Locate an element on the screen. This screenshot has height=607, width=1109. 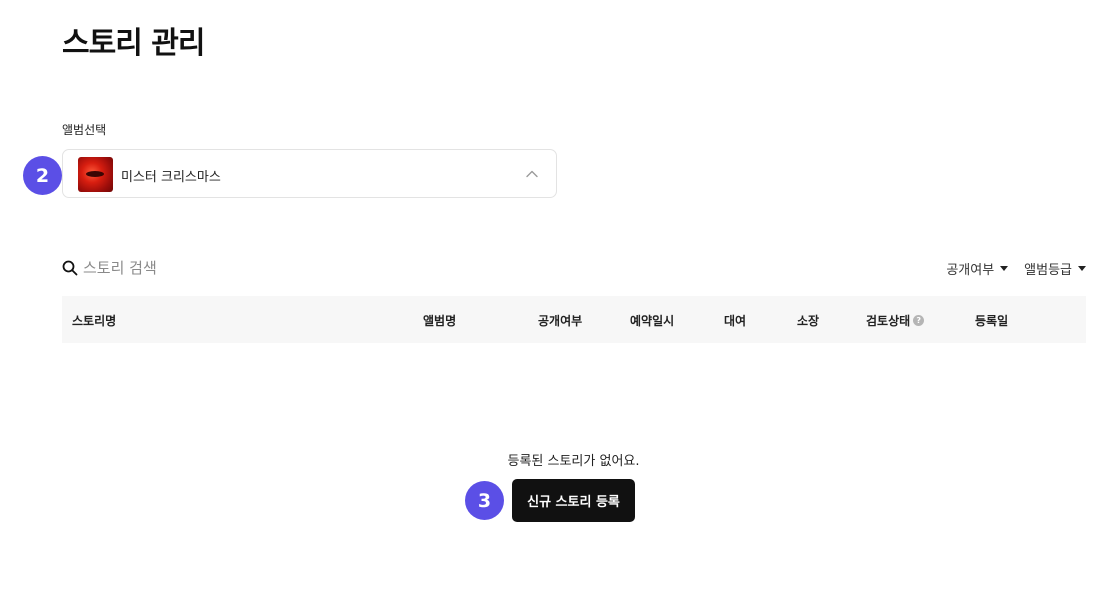
empty-state-message: 등록된 스토리가 없어요. is located at coordinates (573, 461).